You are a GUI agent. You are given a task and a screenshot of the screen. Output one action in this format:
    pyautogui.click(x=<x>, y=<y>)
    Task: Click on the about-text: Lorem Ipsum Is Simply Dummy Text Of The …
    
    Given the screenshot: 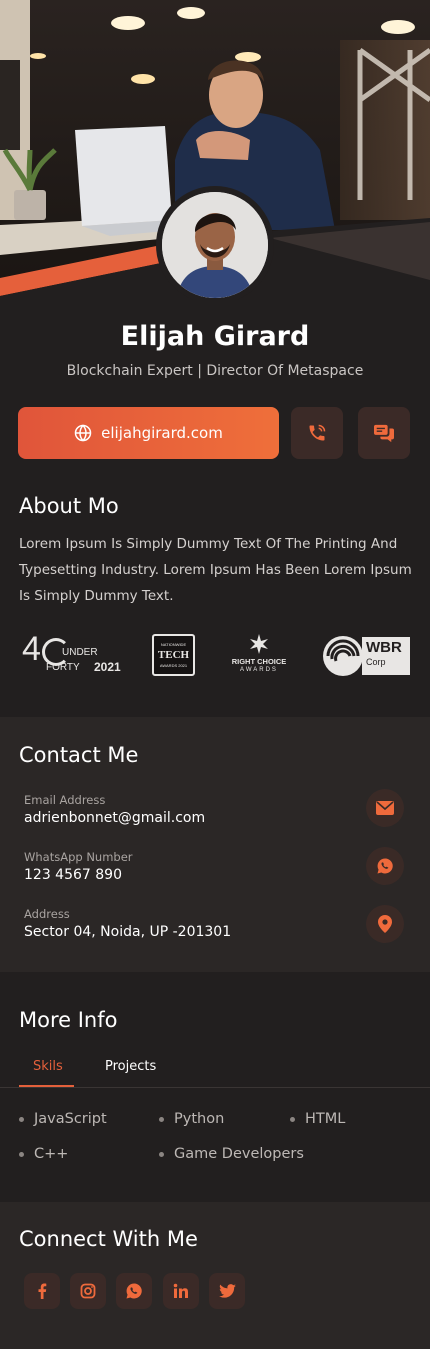 What is the action you would take?
    pyautogui.click(x=215, y=570)
    